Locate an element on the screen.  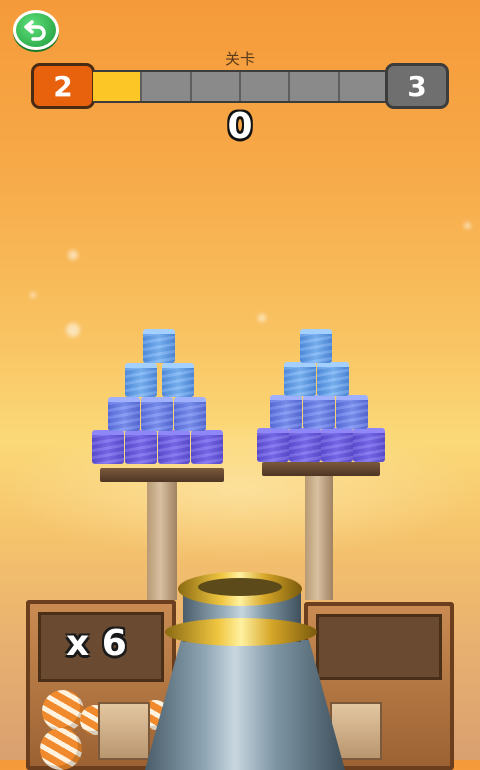
level-progress-bar is located at coordinates (240, 86).